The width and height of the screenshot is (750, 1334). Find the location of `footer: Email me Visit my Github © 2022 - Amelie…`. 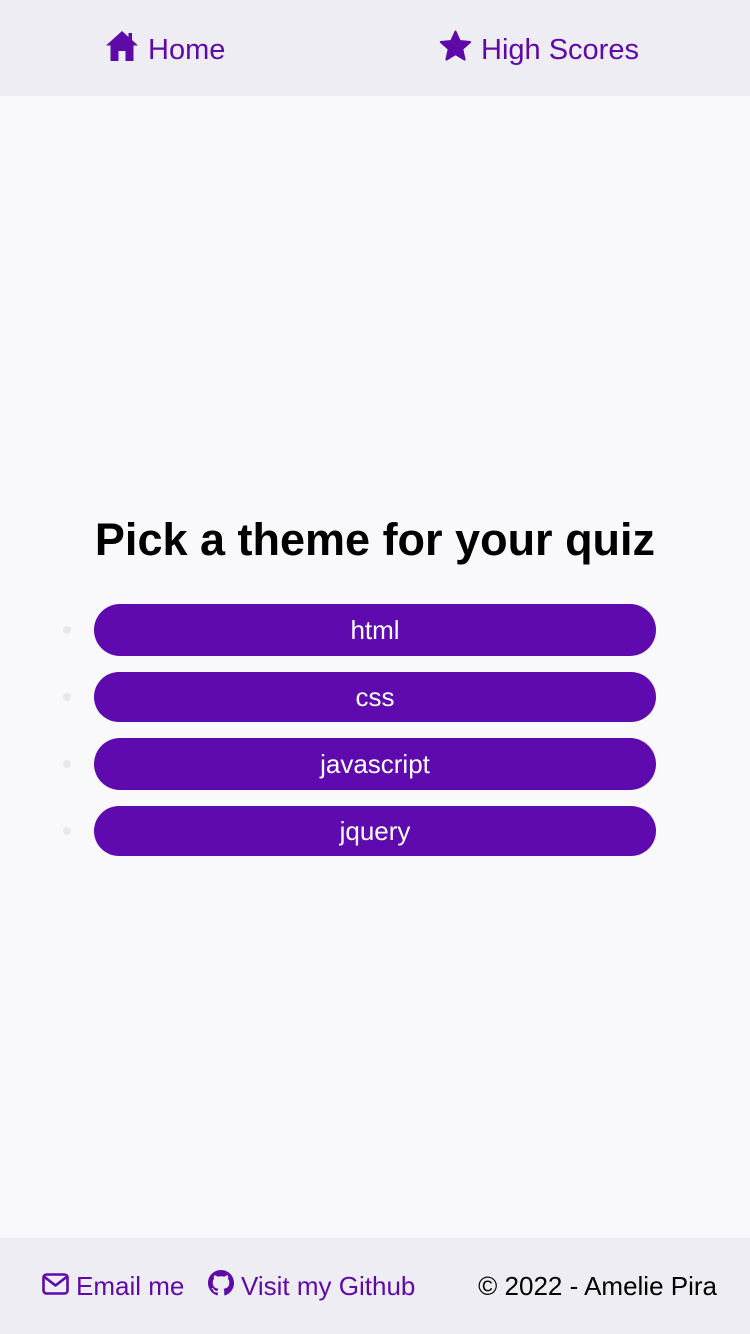

footer: Email me Visit my Github © 2022 - Amelie… is located at coordinates (375, 1286).